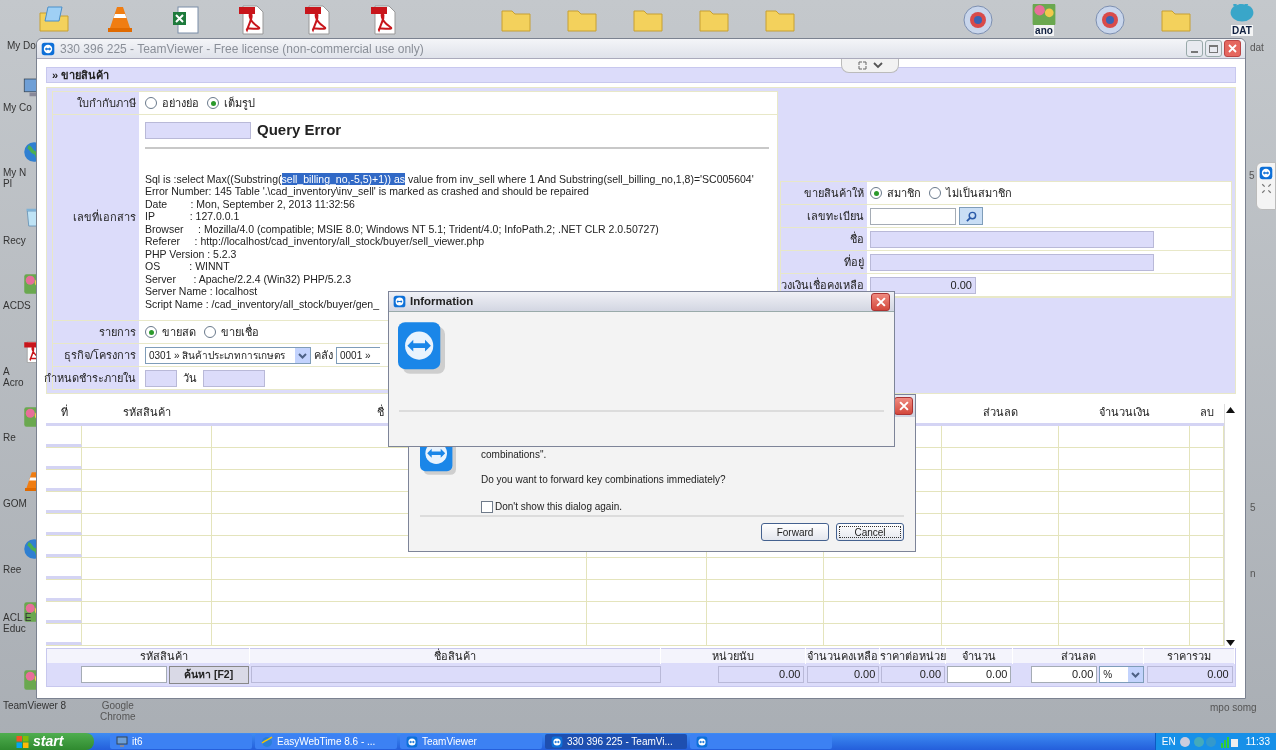 Image resolution: width=1276 pixels, height=750 pixels. I want to click on desktop-icon-label: Re, so click(9, 437).